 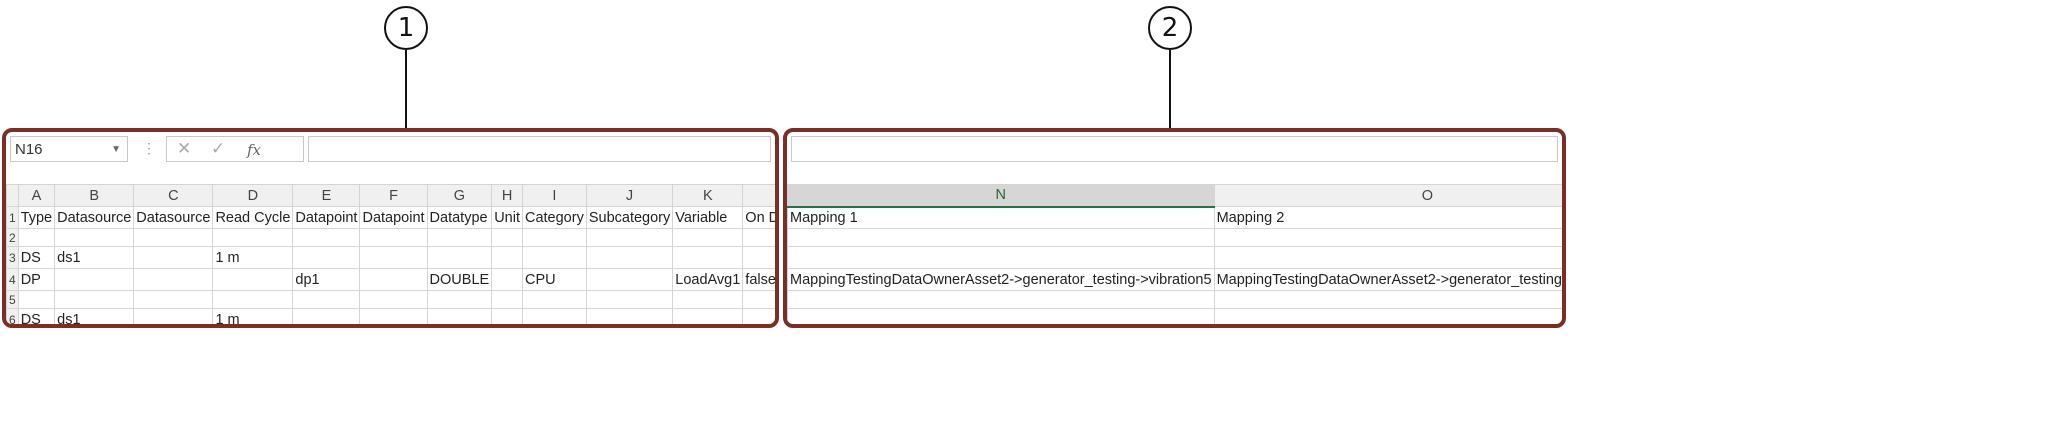 I want to click on cell: false, so click(x=758, y=279).